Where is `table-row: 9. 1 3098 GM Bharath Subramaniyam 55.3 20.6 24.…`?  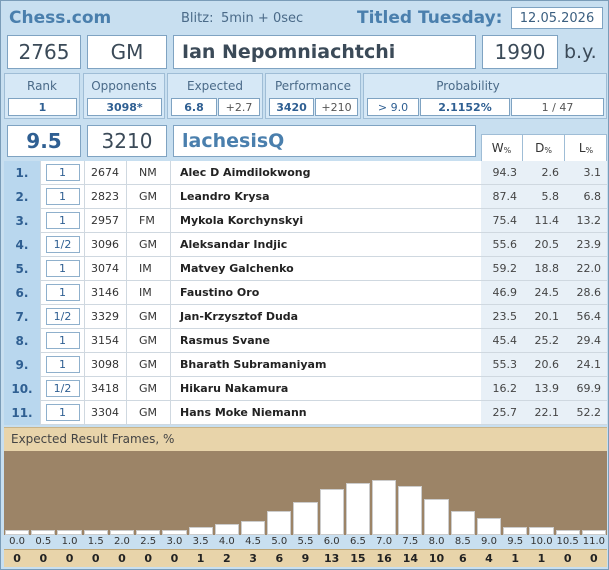
table-row: 9. 1 3098 GM Bharath Subramaniyam 55.3 20.6 24.… is located at coordinates (305, 365).